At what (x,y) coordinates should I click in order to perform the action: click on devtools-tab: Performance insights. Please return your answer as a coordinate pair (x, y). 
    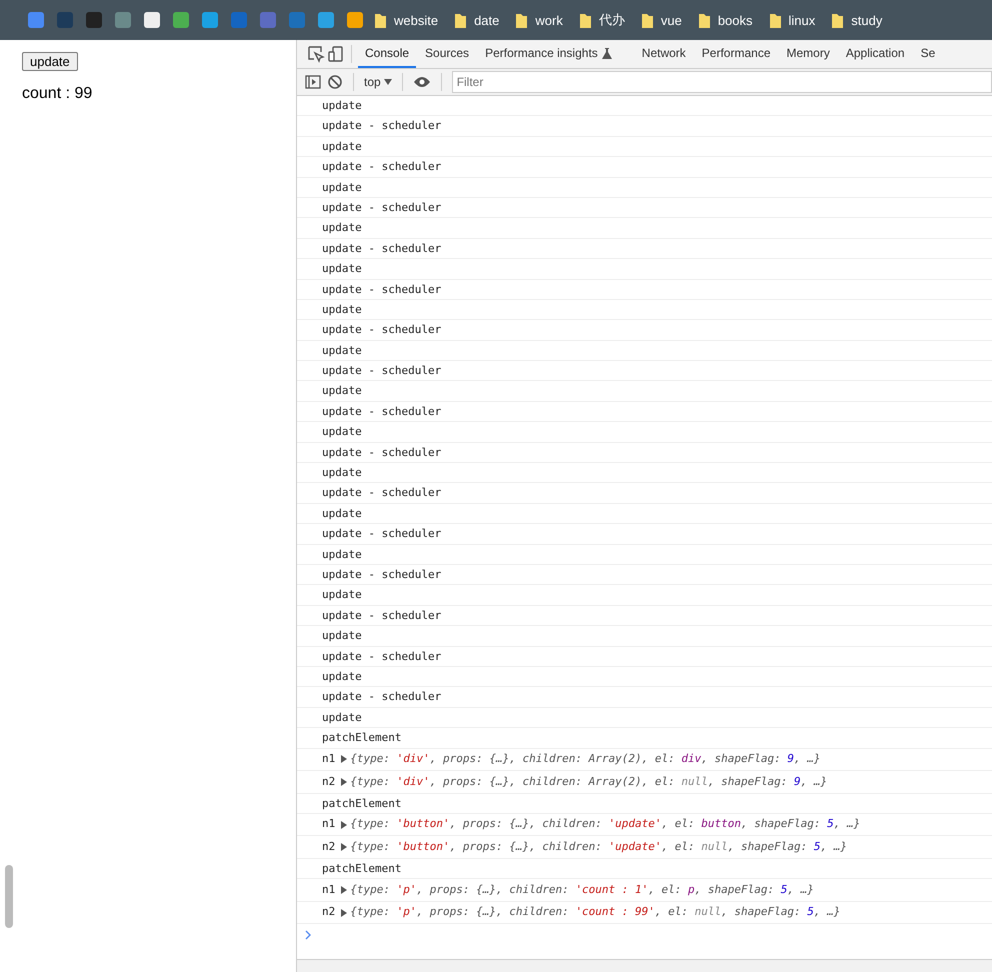
    Looking at the image, I should click on (555, 54).